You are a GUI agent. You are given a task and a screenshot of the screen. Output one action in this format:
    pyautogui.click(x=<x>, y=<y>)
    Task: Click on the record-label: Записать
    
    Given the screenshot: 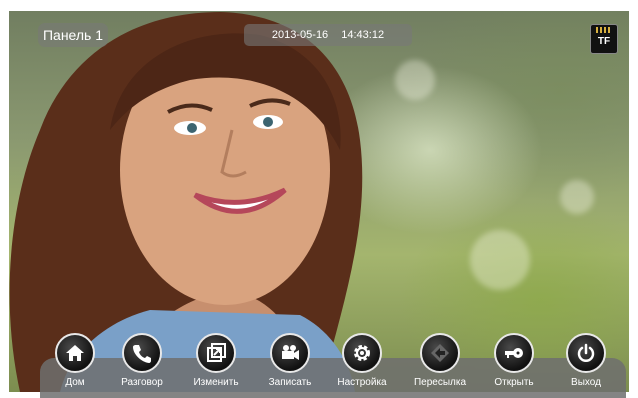 What is the action you would take?
    pyautogui.click(x=290, y=382)
    